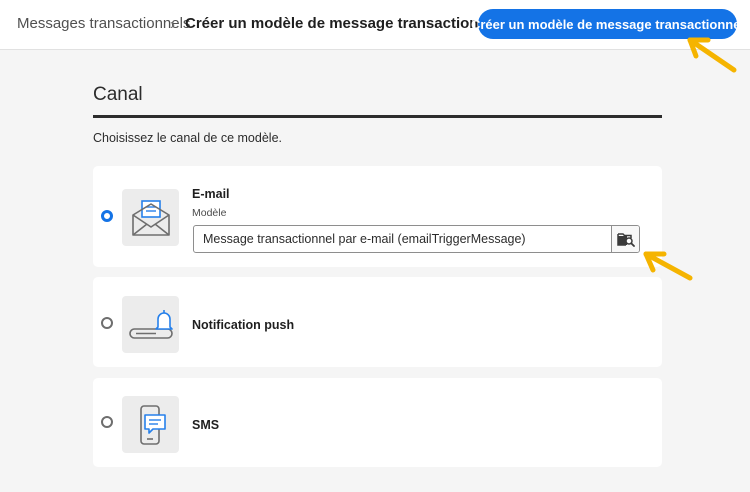  Describe the element at coordinates (107, 216) in the screenshot. I see `radio-email` at that location.